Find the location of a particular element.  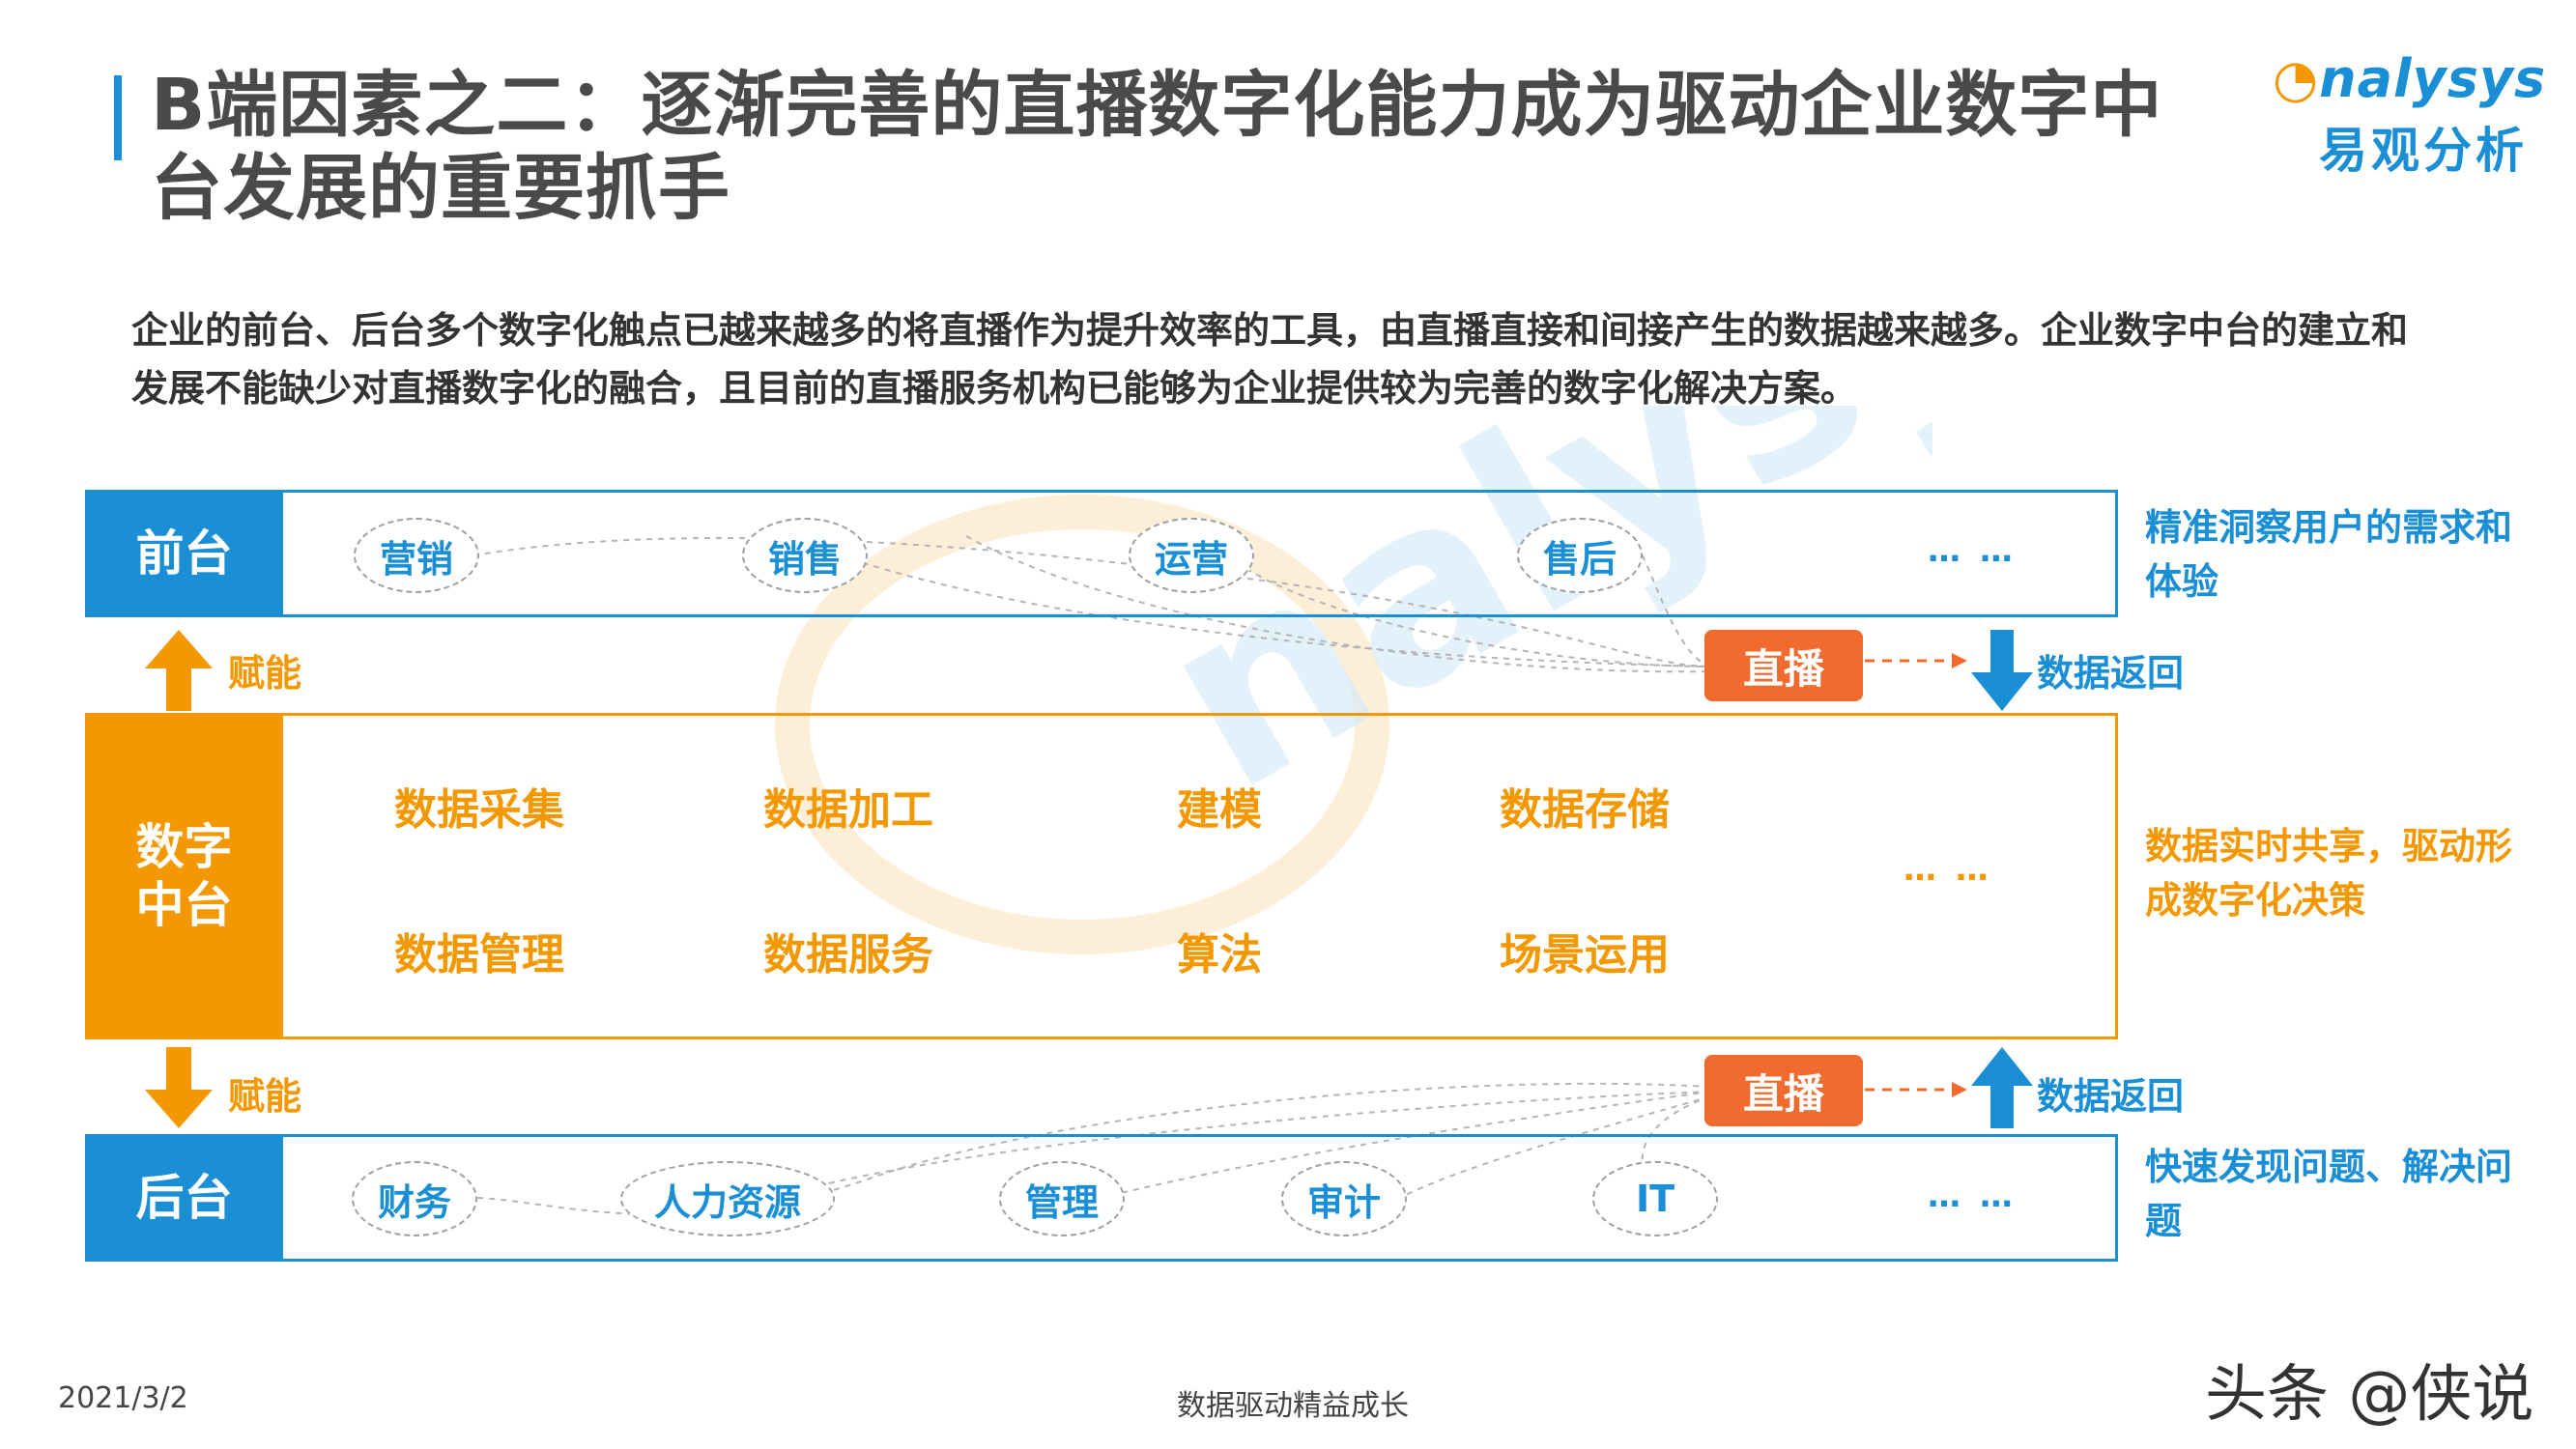

front-item-after-sales: 售后 is located at coordinates (1580, 555).